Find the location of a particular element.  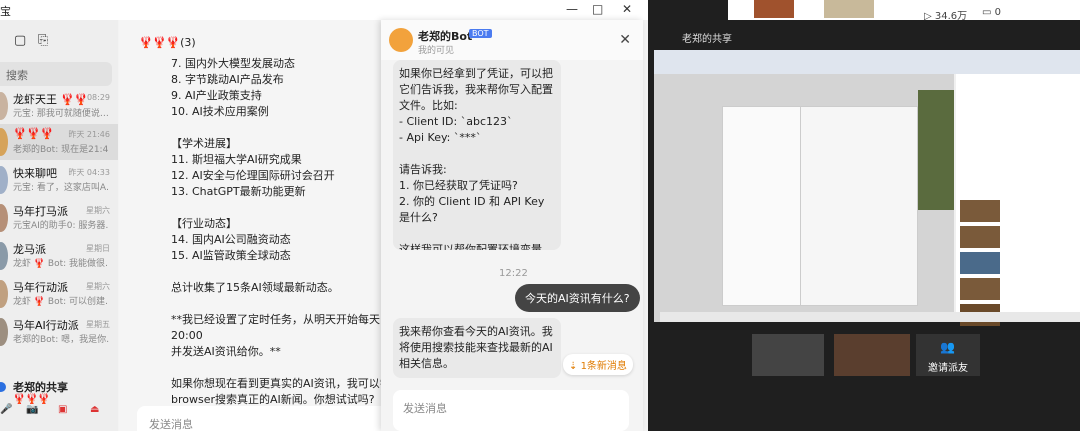

conversation-item: 🦞🦞🦞 老郑的Bot: 现在是21:4… 昨天 21:46 is located at coordinates (59, 142).